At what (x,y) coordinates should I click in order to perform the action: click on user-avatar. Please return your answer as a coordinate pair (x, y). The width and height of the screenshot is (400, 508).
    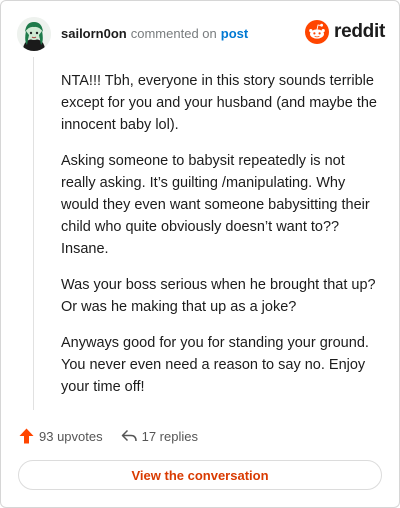
    Looking at the image, I should click on (34, 34).